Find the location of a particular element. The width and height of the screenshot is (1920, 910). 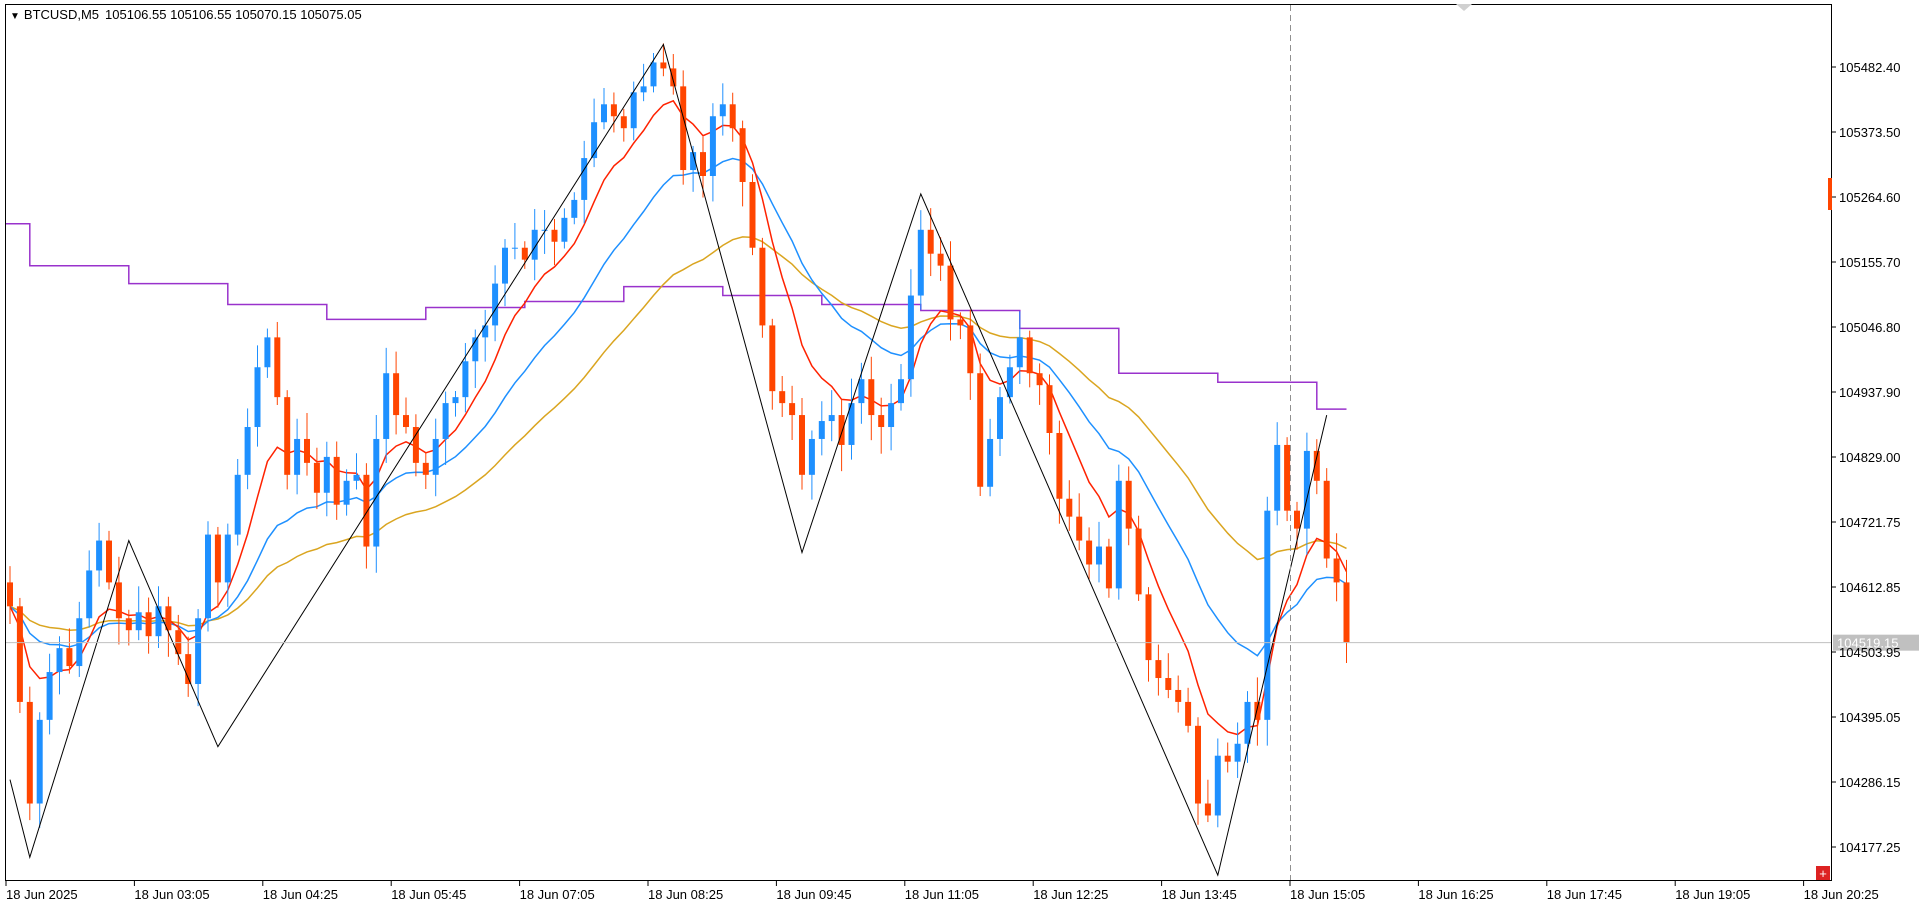

x-tick-label: 18 Jun 05:45 is located at coordinates (428, 894).